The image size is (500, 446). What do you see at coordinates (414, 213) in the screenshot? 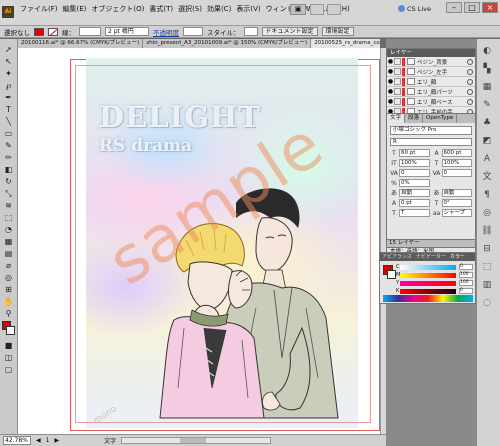
I see `underline-field: T` at bounding box center [414, 213].